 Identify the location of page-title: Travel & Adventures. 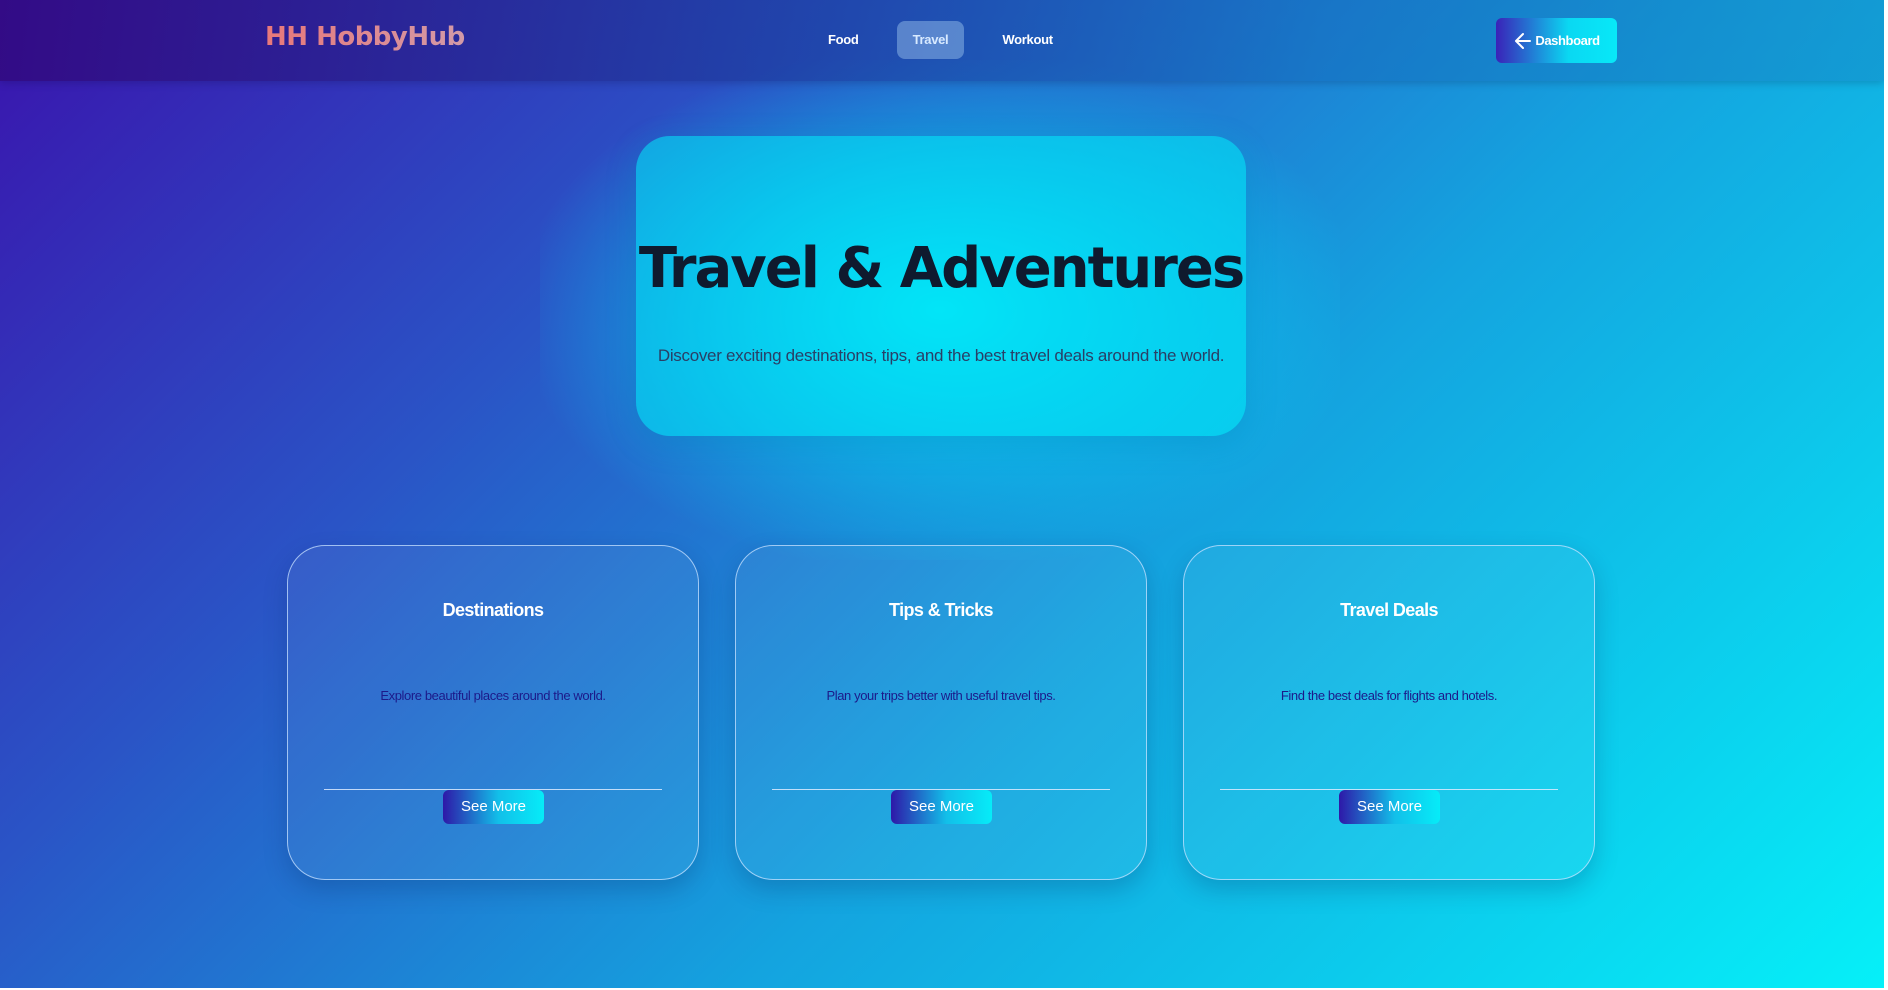
(941, 268).